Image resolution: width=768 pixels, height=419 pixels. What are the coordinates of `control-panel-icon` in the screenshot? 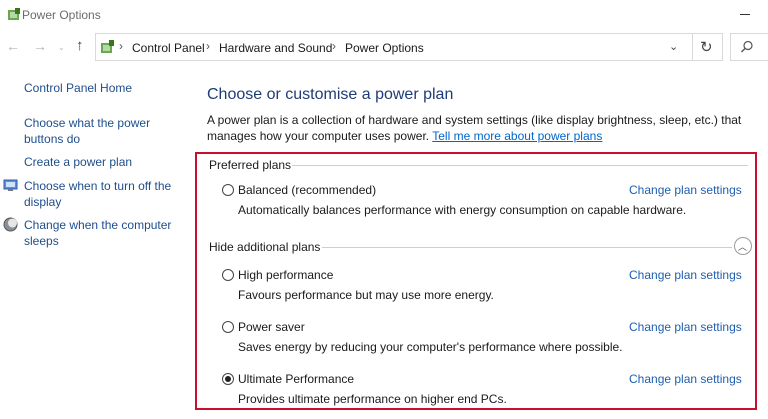 It's located at (107, 46).